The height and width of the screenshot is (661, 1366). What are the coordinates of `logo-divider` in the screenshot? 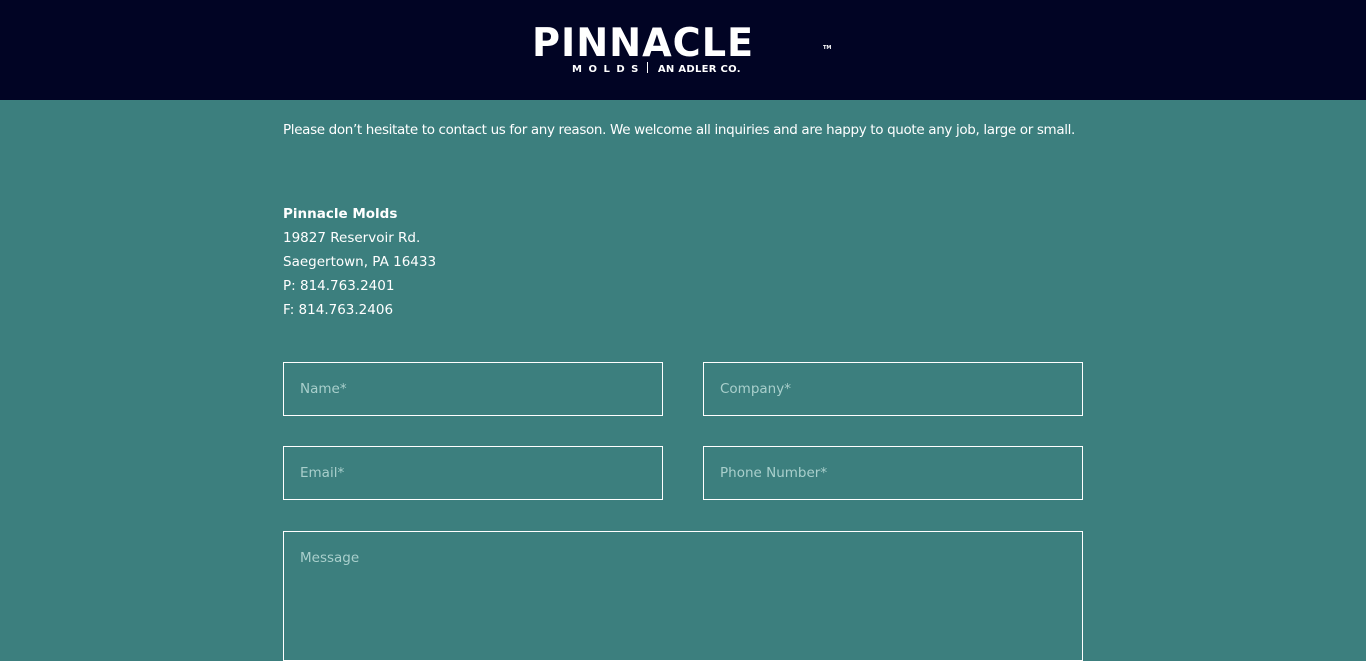 It's located at (647, 67).